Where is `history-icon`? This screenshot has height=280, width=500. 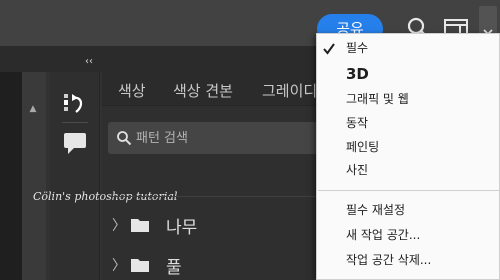
history-icon is located at coordinates (73, 103).